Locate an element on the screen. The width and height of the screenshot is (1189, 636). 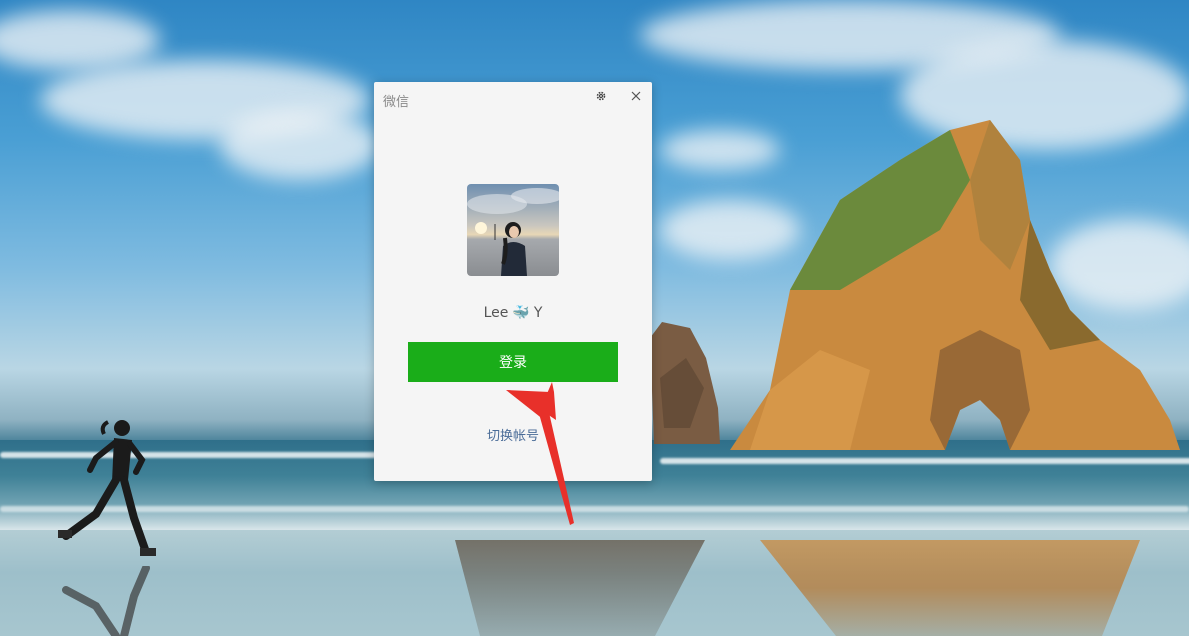
login-button: 登录 is located at coordinates (513, 362).